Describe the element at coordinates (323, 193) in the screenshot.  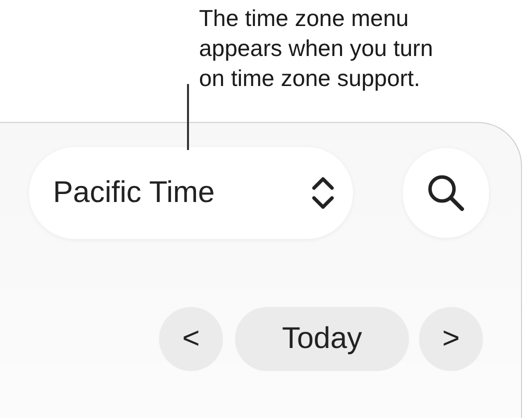
I see `chevron-up-down-icon` at that location.